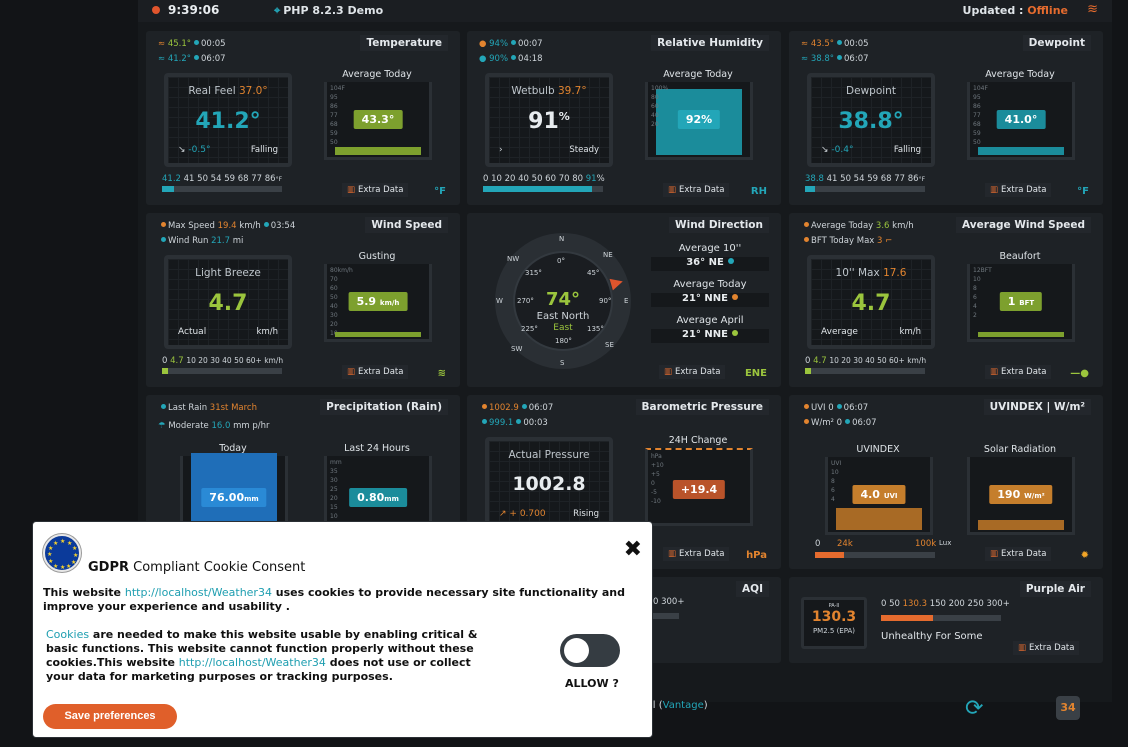  I want to click on dew-scale: 38.8 41 50 54 59 68 77 86°F, so click(865, 179).